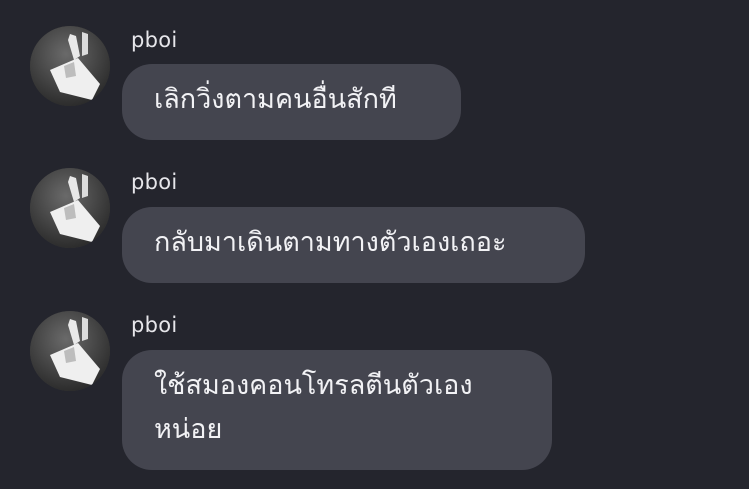 The width and height of the screenshot is (749, 489). I want to click on message-bubble: เลิกวิ่งตามคนอื่นสักที, so click(291, 102).